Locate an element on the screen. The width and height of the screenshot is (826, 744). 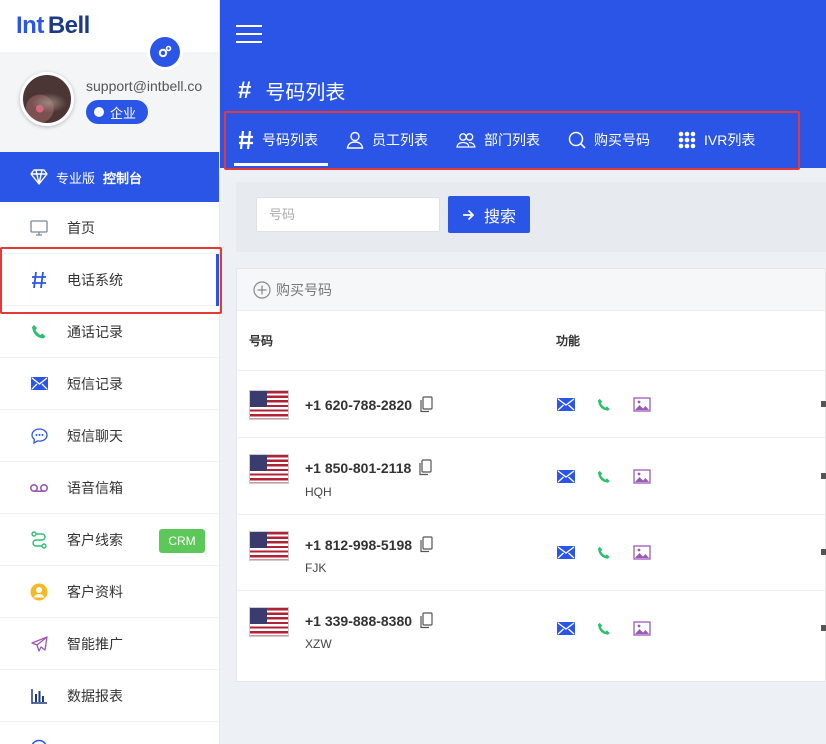
sidebar-item-more is located at coordinates (109, 733).